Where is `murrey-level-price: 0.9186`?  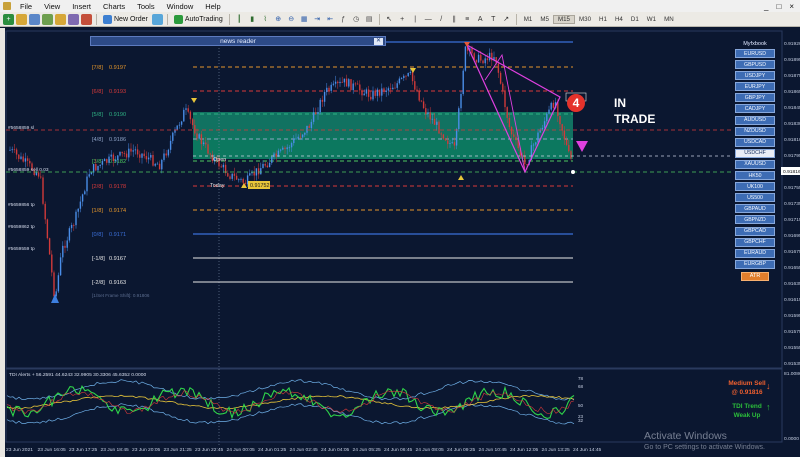
murrey-level-price: 0.9186 is located at coordinates (117, 140).